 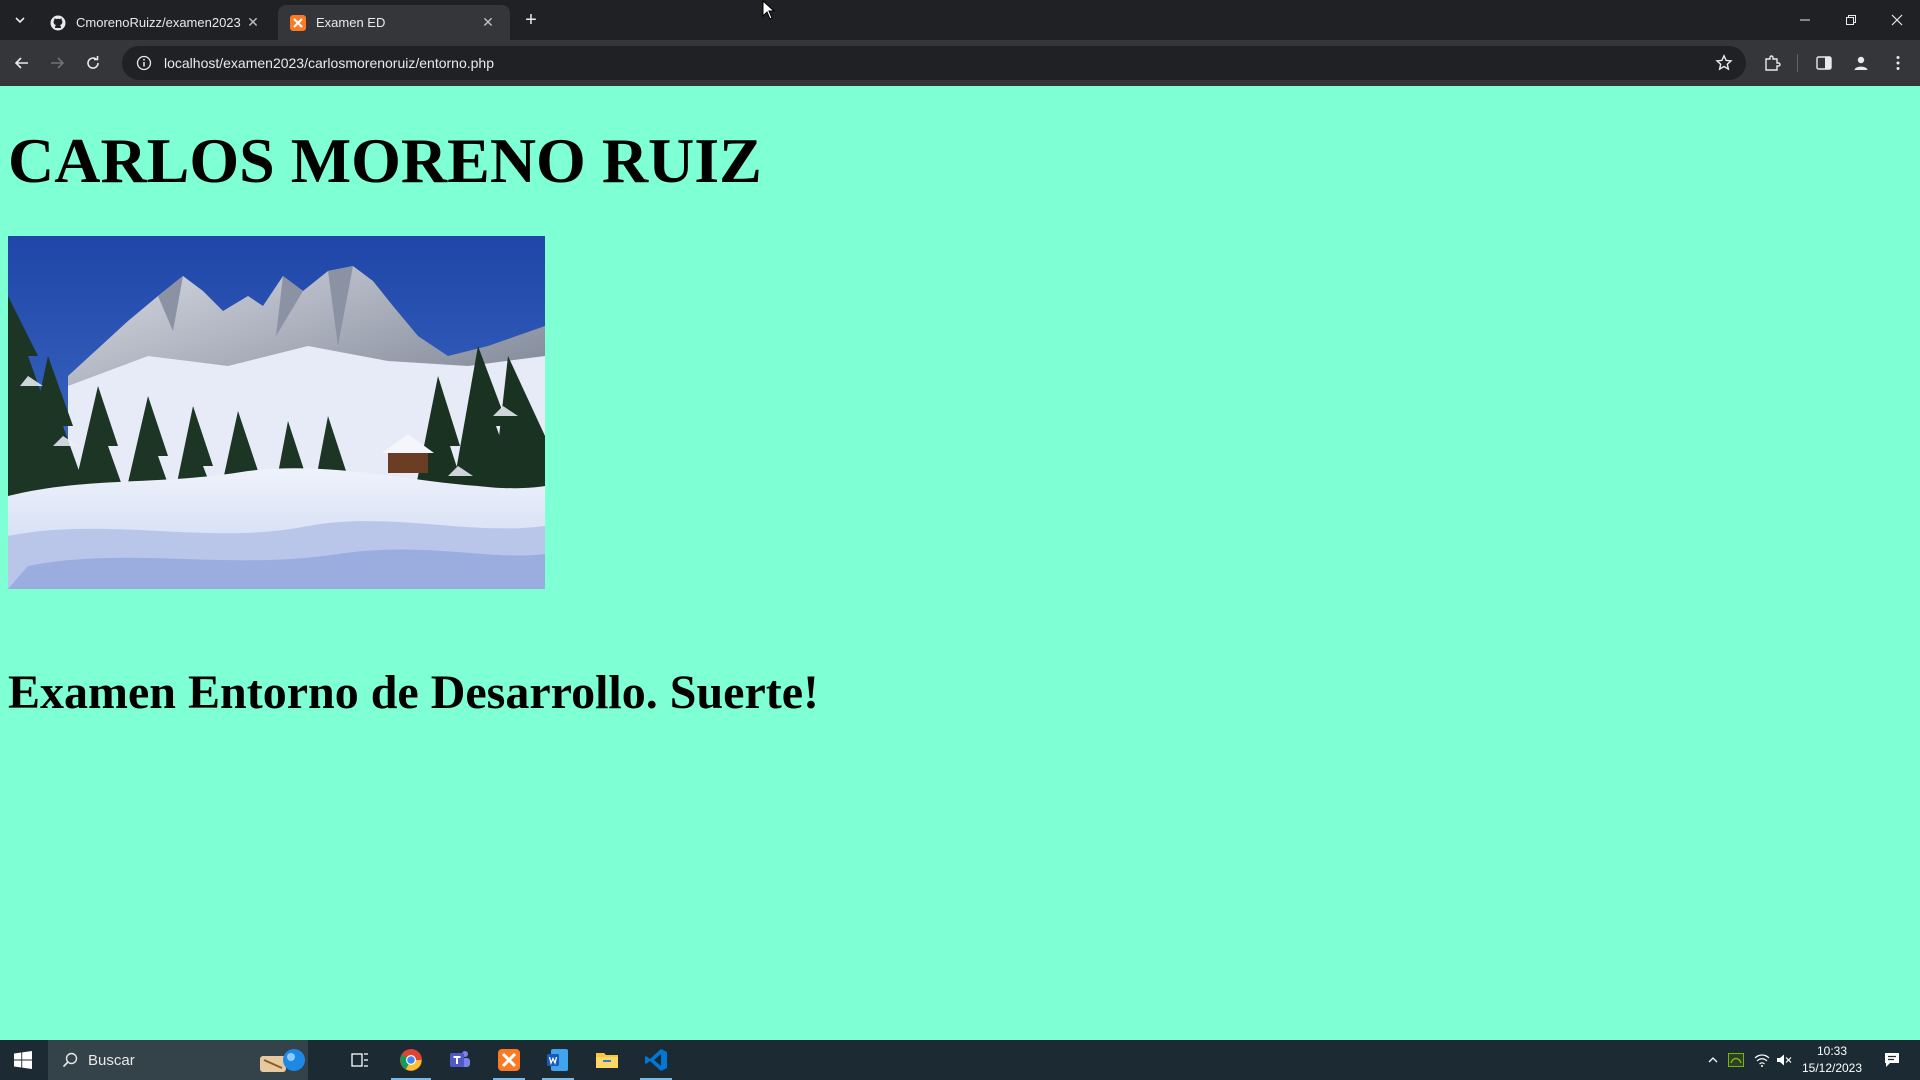 I want to click on reload-button, so click(x=93, y=63).